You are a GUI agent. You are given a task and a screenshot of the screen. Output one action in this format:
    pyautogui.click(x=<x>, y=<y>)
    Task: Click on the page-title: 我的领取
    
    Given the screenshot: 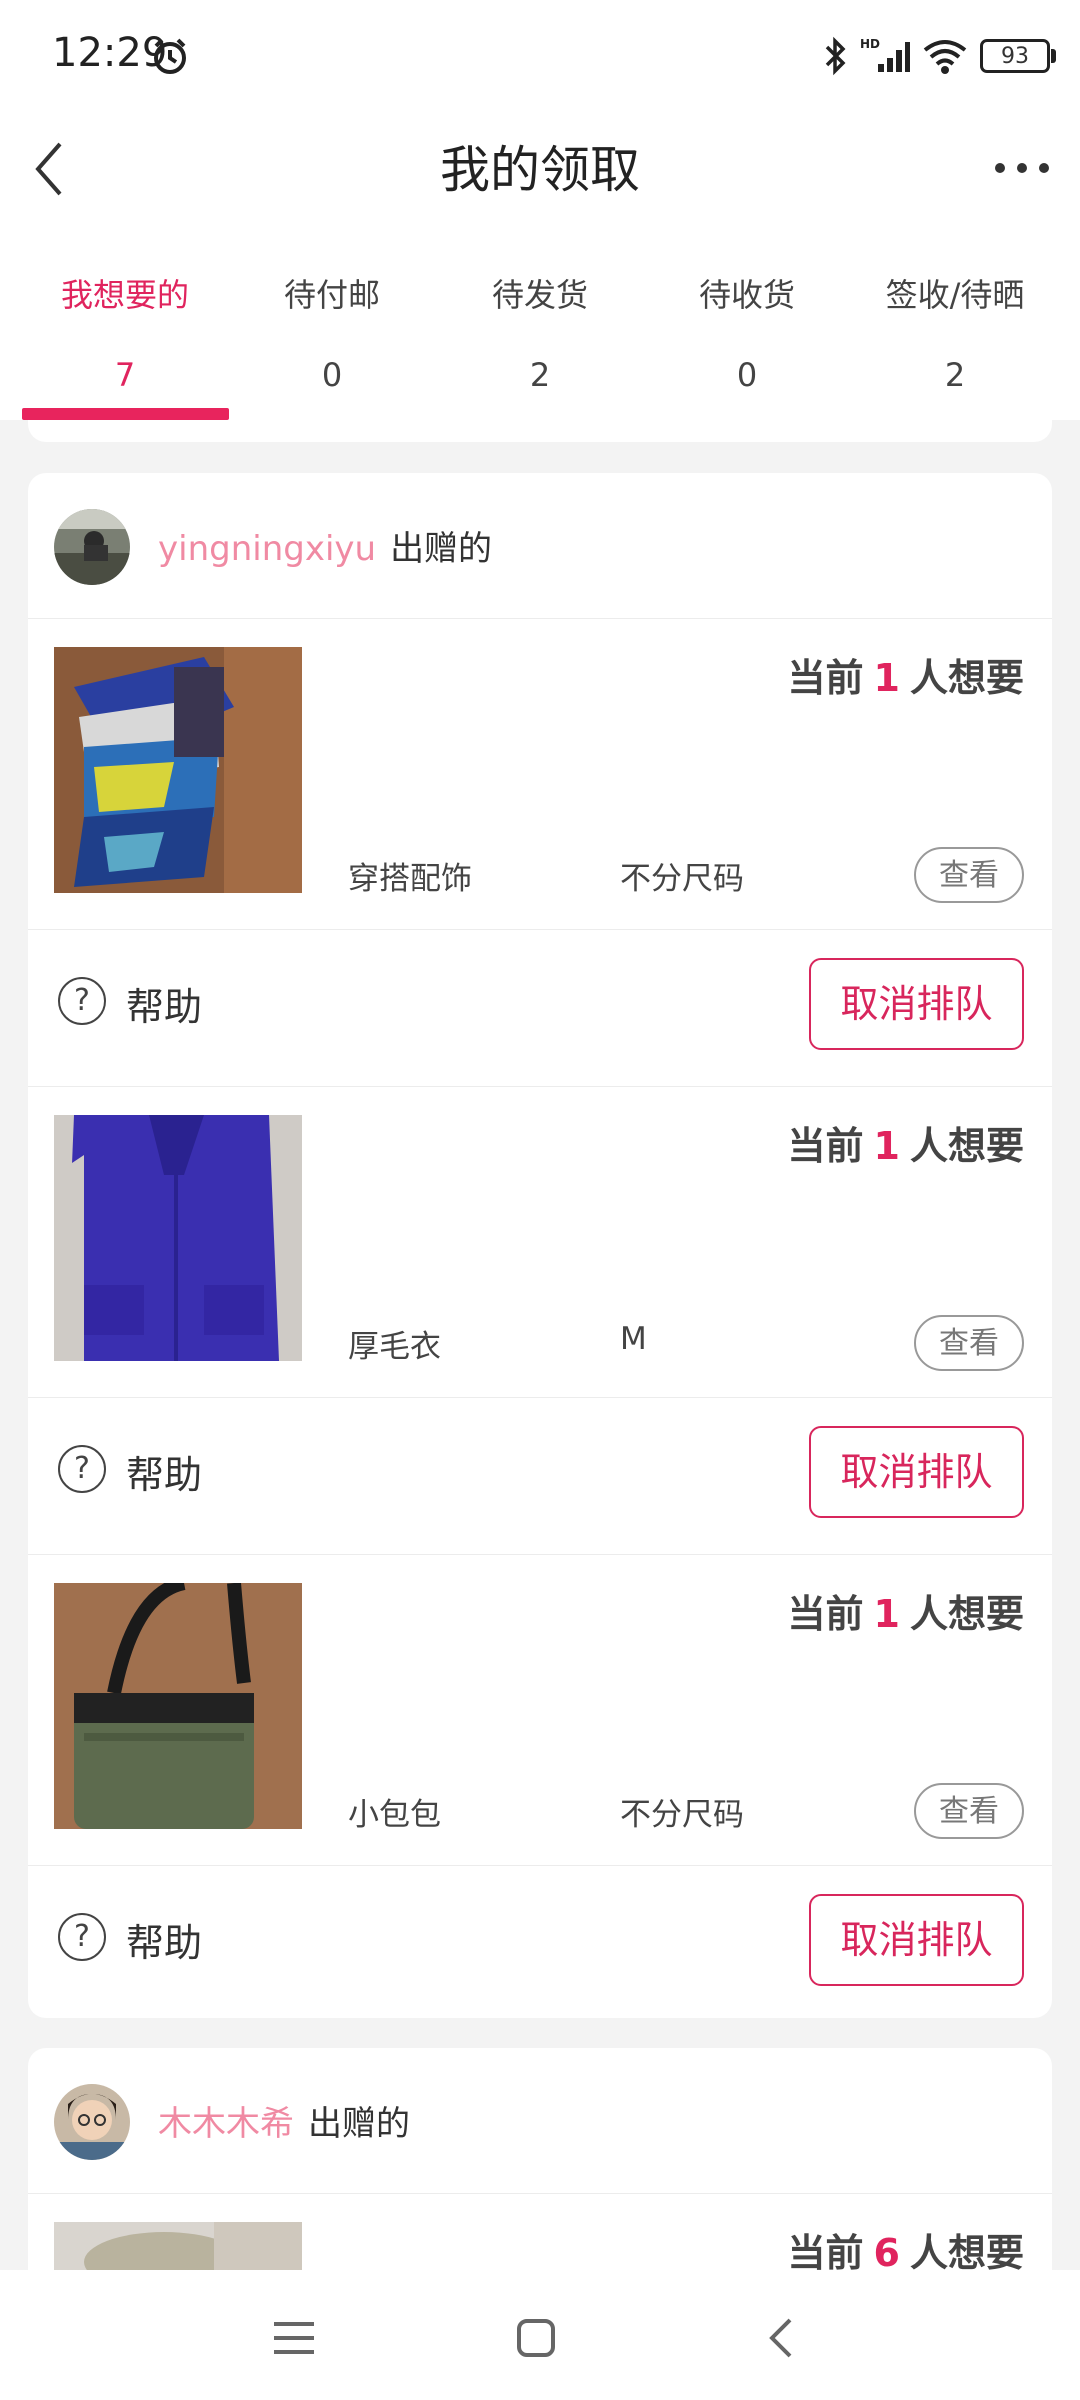 What is the action you would take?
    pyautogui.click(x=540, y=170)
    